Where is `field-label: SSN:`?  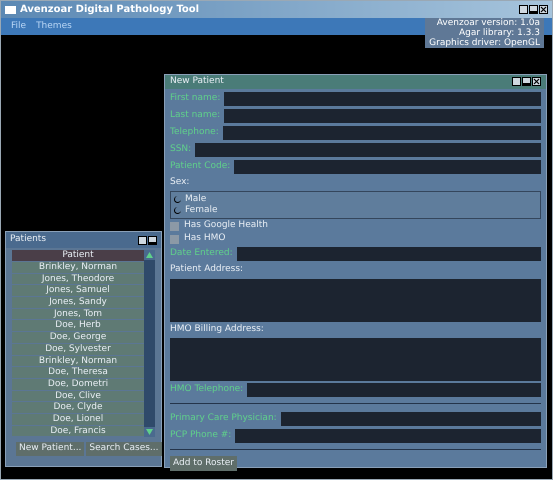 field-label: SSN: is located at coordinates (181, 149).